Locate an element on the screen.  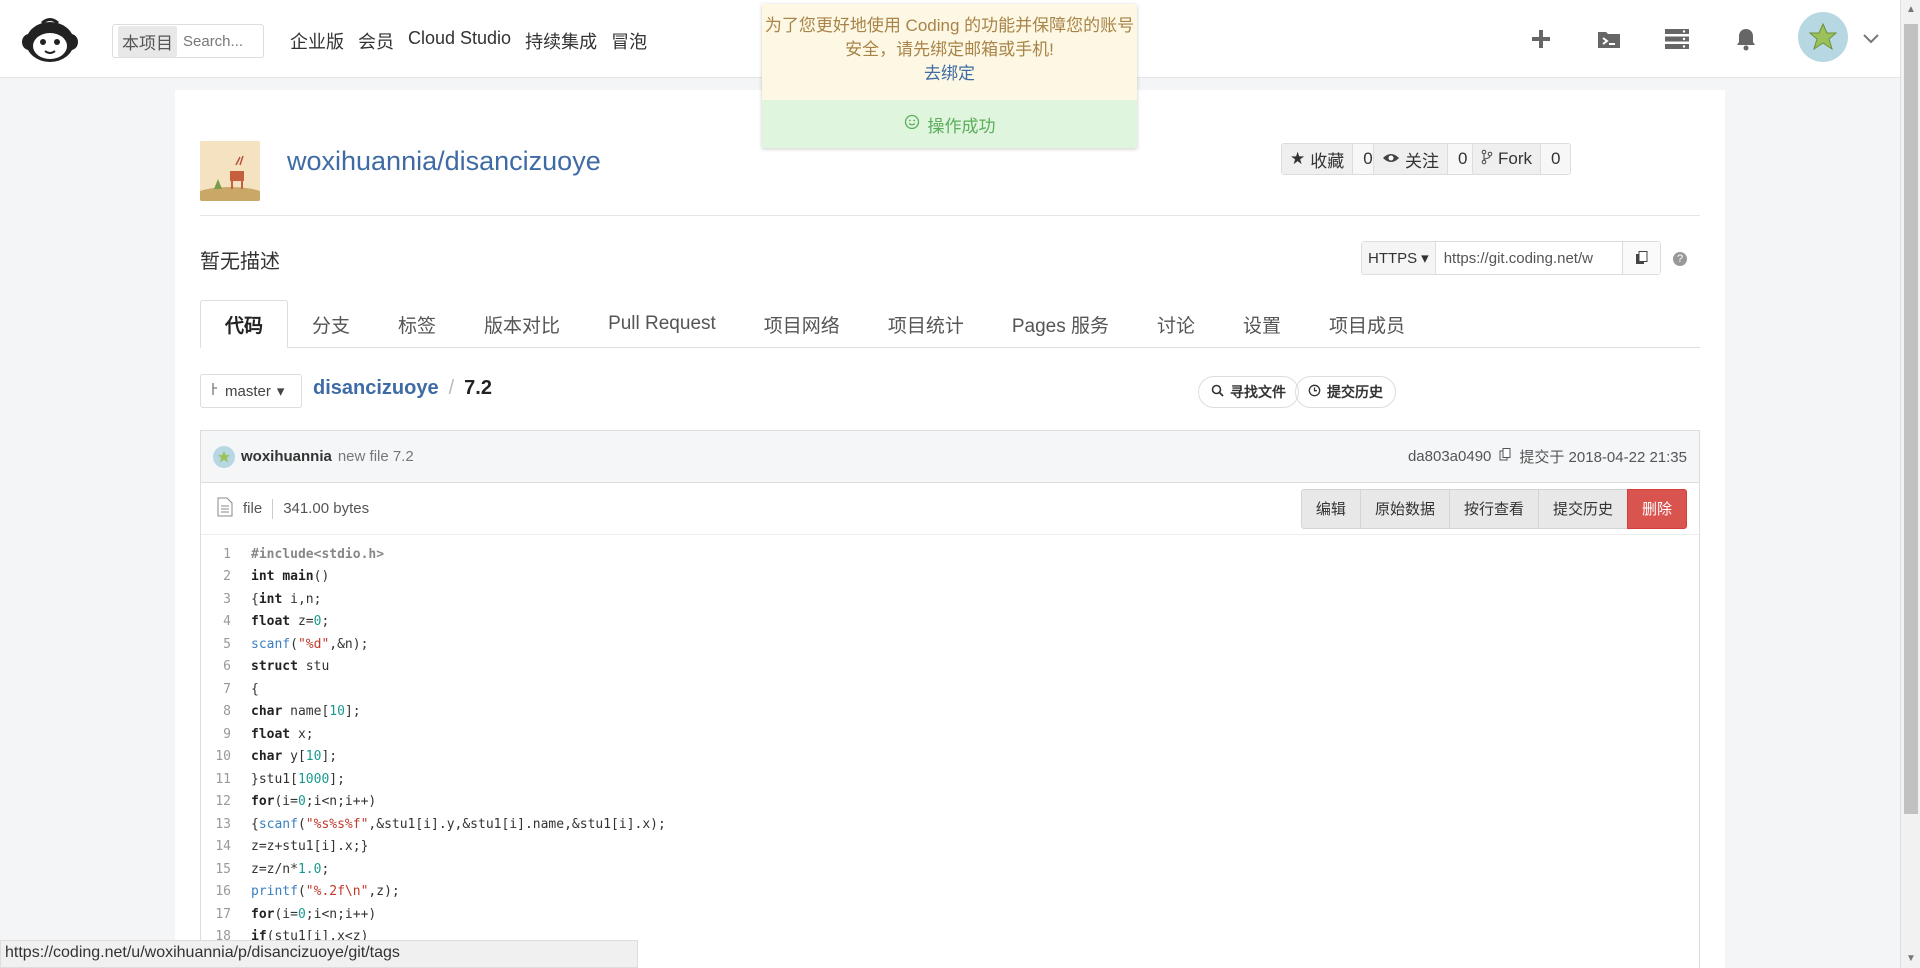
line-number: 11 is located at coordinates (216, 779).